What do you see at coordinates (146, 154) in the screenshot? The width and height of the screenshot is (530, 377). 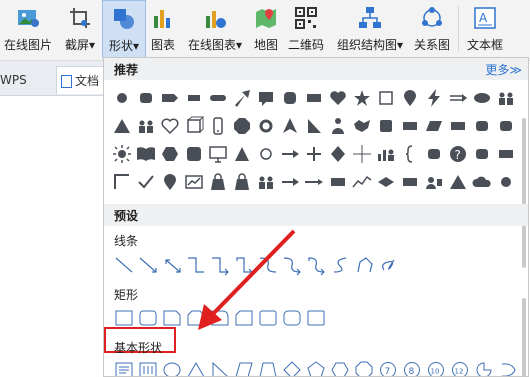 I see `recommended-shape-book` at bounding box center [146, 154].